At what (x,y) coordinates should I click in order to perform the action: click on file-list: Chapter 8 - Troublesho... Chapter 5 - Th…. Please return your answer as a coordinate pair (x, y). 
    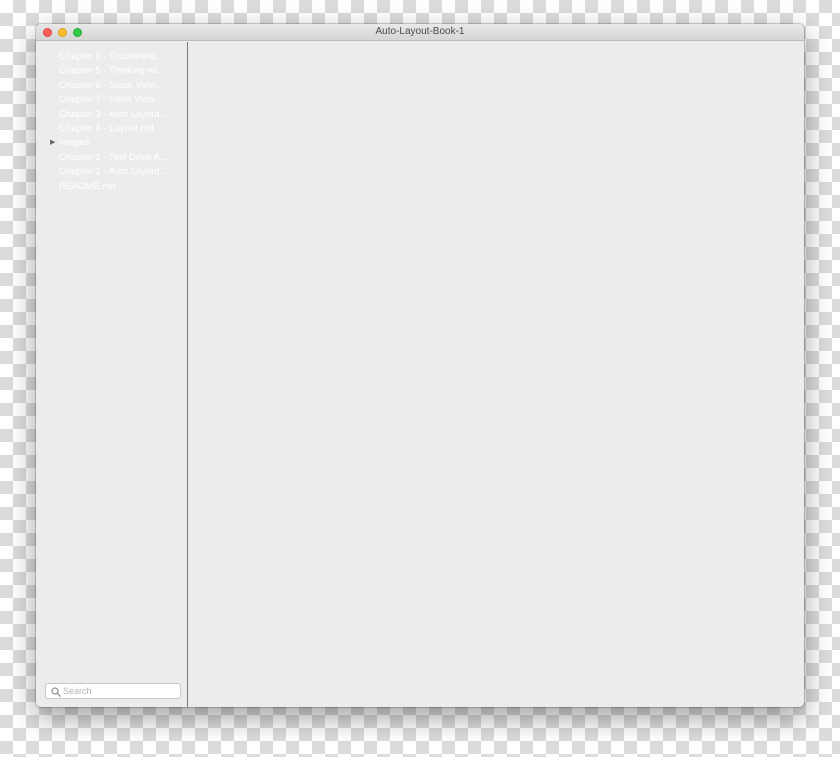
    Looking at the image, I should click on (111, 118).